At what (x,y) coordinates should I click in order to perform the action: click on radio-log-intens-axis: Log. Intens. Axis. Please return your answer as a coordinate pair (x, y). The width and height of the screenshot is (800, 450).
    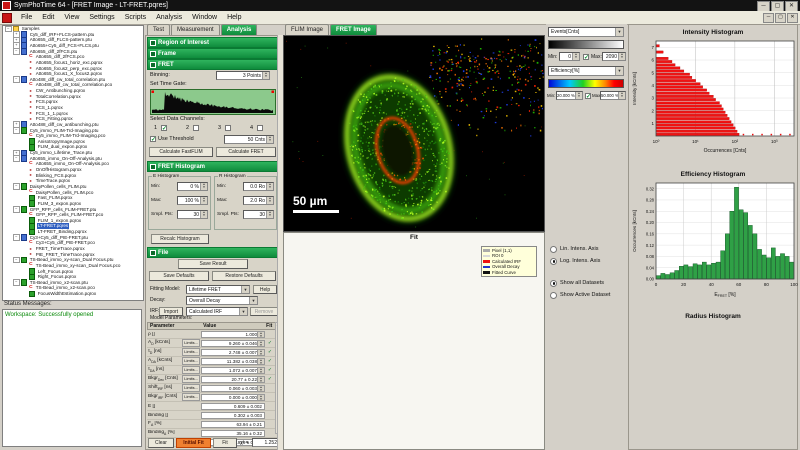
    Looking at the image, I should click on (575, 261).